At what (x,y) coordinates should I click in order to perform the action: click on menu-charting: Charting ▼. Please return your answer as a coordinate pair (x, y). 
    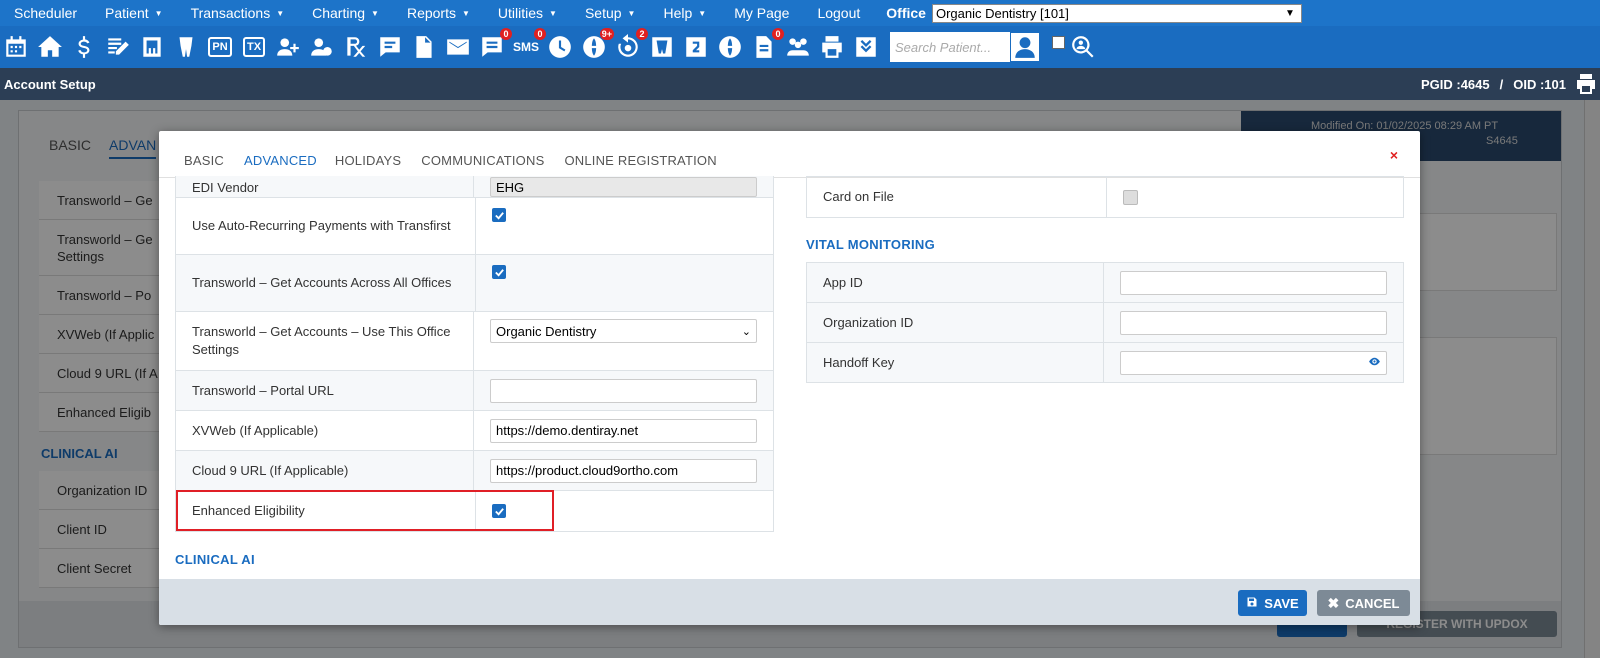
    Looking at the image, I should click on (345, 13).